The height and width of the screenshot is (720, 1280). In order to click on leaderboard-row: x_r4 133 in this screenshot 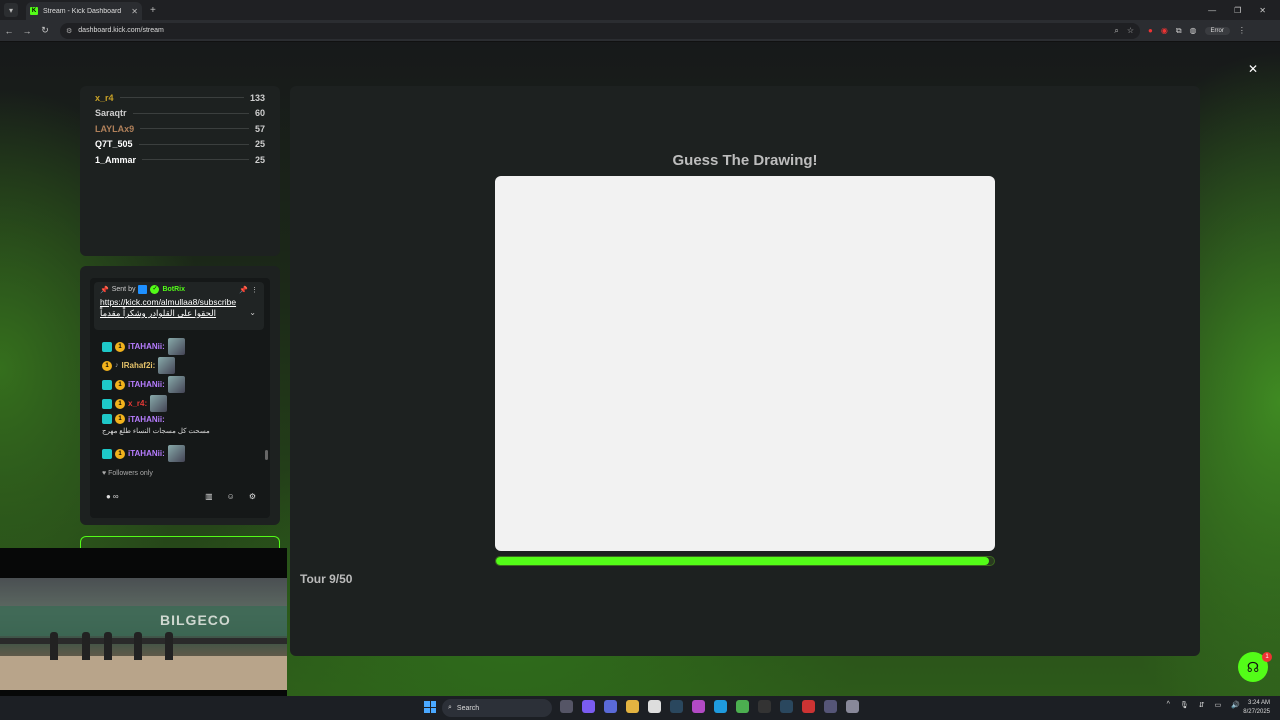, I will do `click(180, 98)`.